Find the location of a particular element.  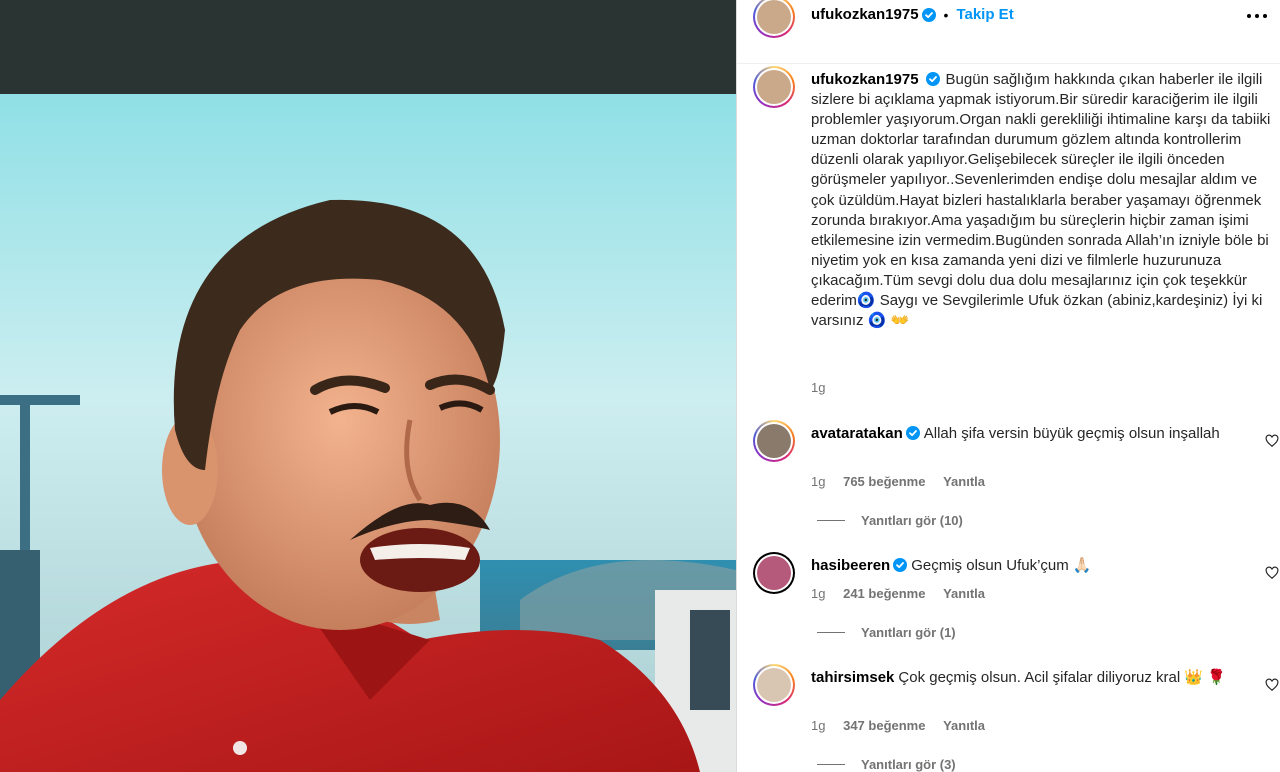

view-replies-button: Yanıtları gör (3) is located at coordinates (886, 764).